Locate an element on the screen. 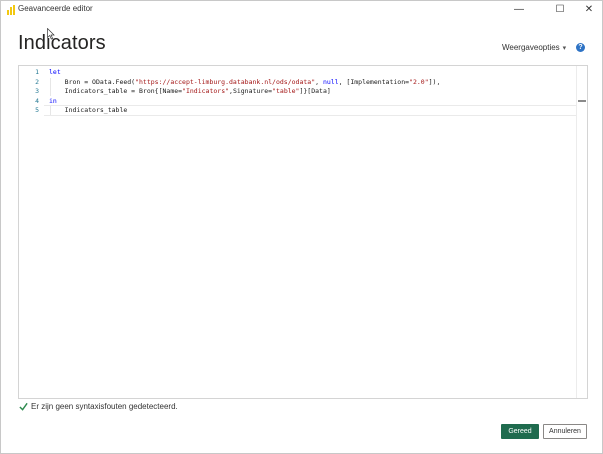  code-token: null is located at coordinates (330, 81).